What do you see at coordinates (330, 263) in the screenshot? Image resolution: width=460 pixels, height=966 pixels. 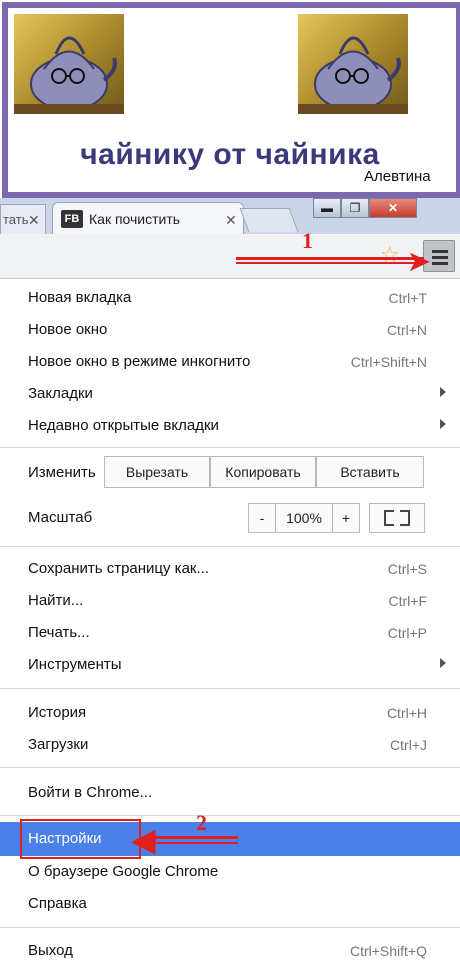 I see `annotation-arrow-1-line` at bounding box center [330, 263].